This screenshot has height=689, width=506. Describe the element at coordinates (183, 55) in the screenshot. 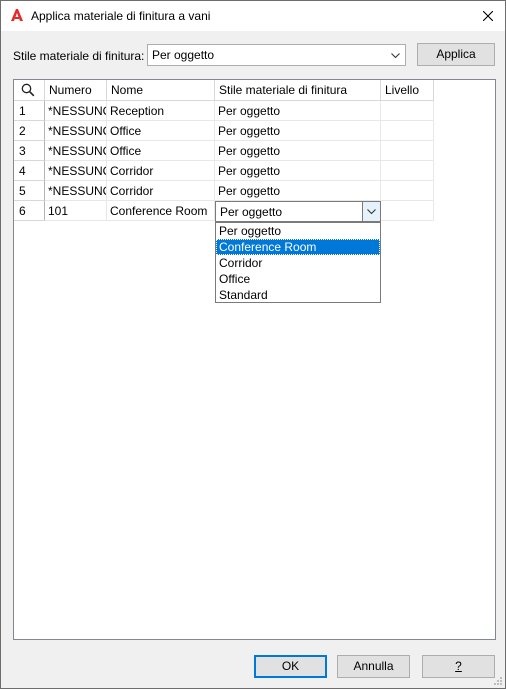

I see `finish-style-value: Per oggetto` at that location.